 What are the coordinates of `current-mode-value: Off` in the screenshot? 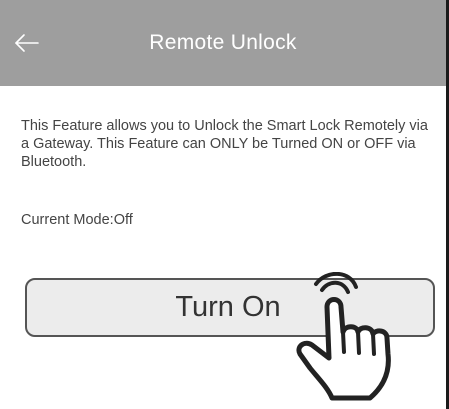 It's located at (123, 220).